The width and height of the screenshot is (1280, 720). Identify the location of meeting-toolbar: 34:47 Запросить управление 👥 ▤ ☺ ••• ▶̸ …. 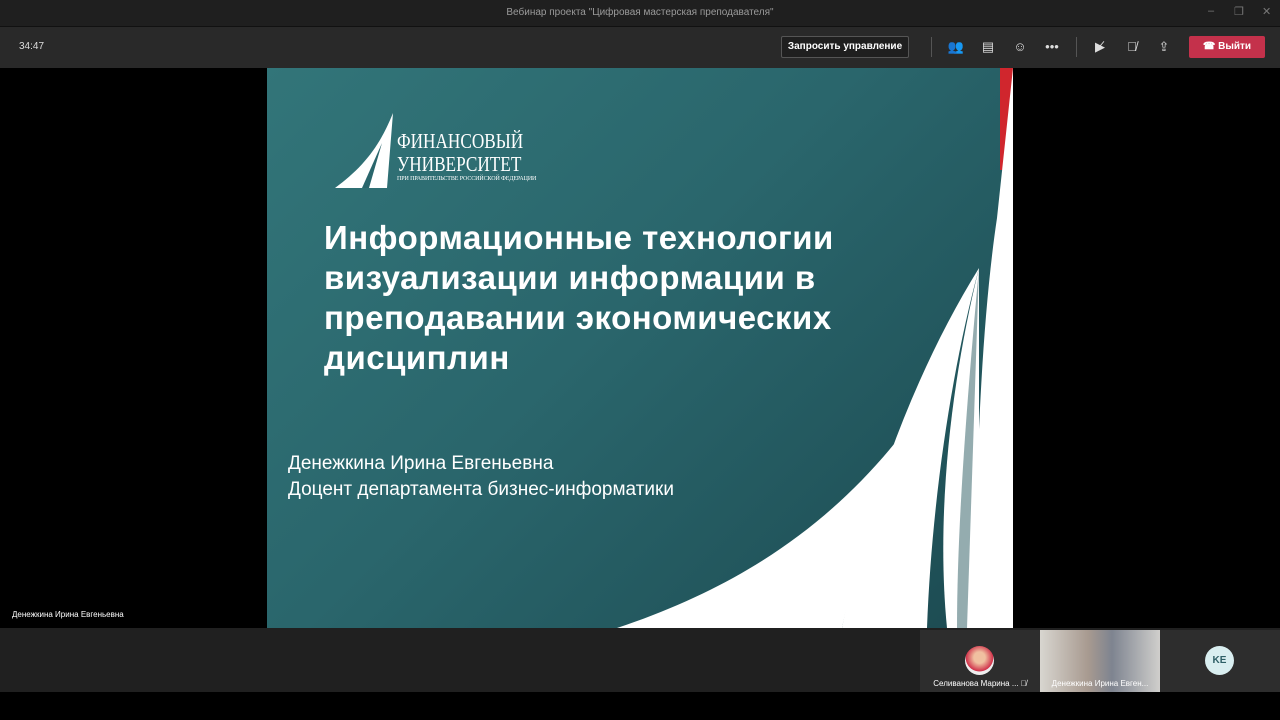
(640, 47).